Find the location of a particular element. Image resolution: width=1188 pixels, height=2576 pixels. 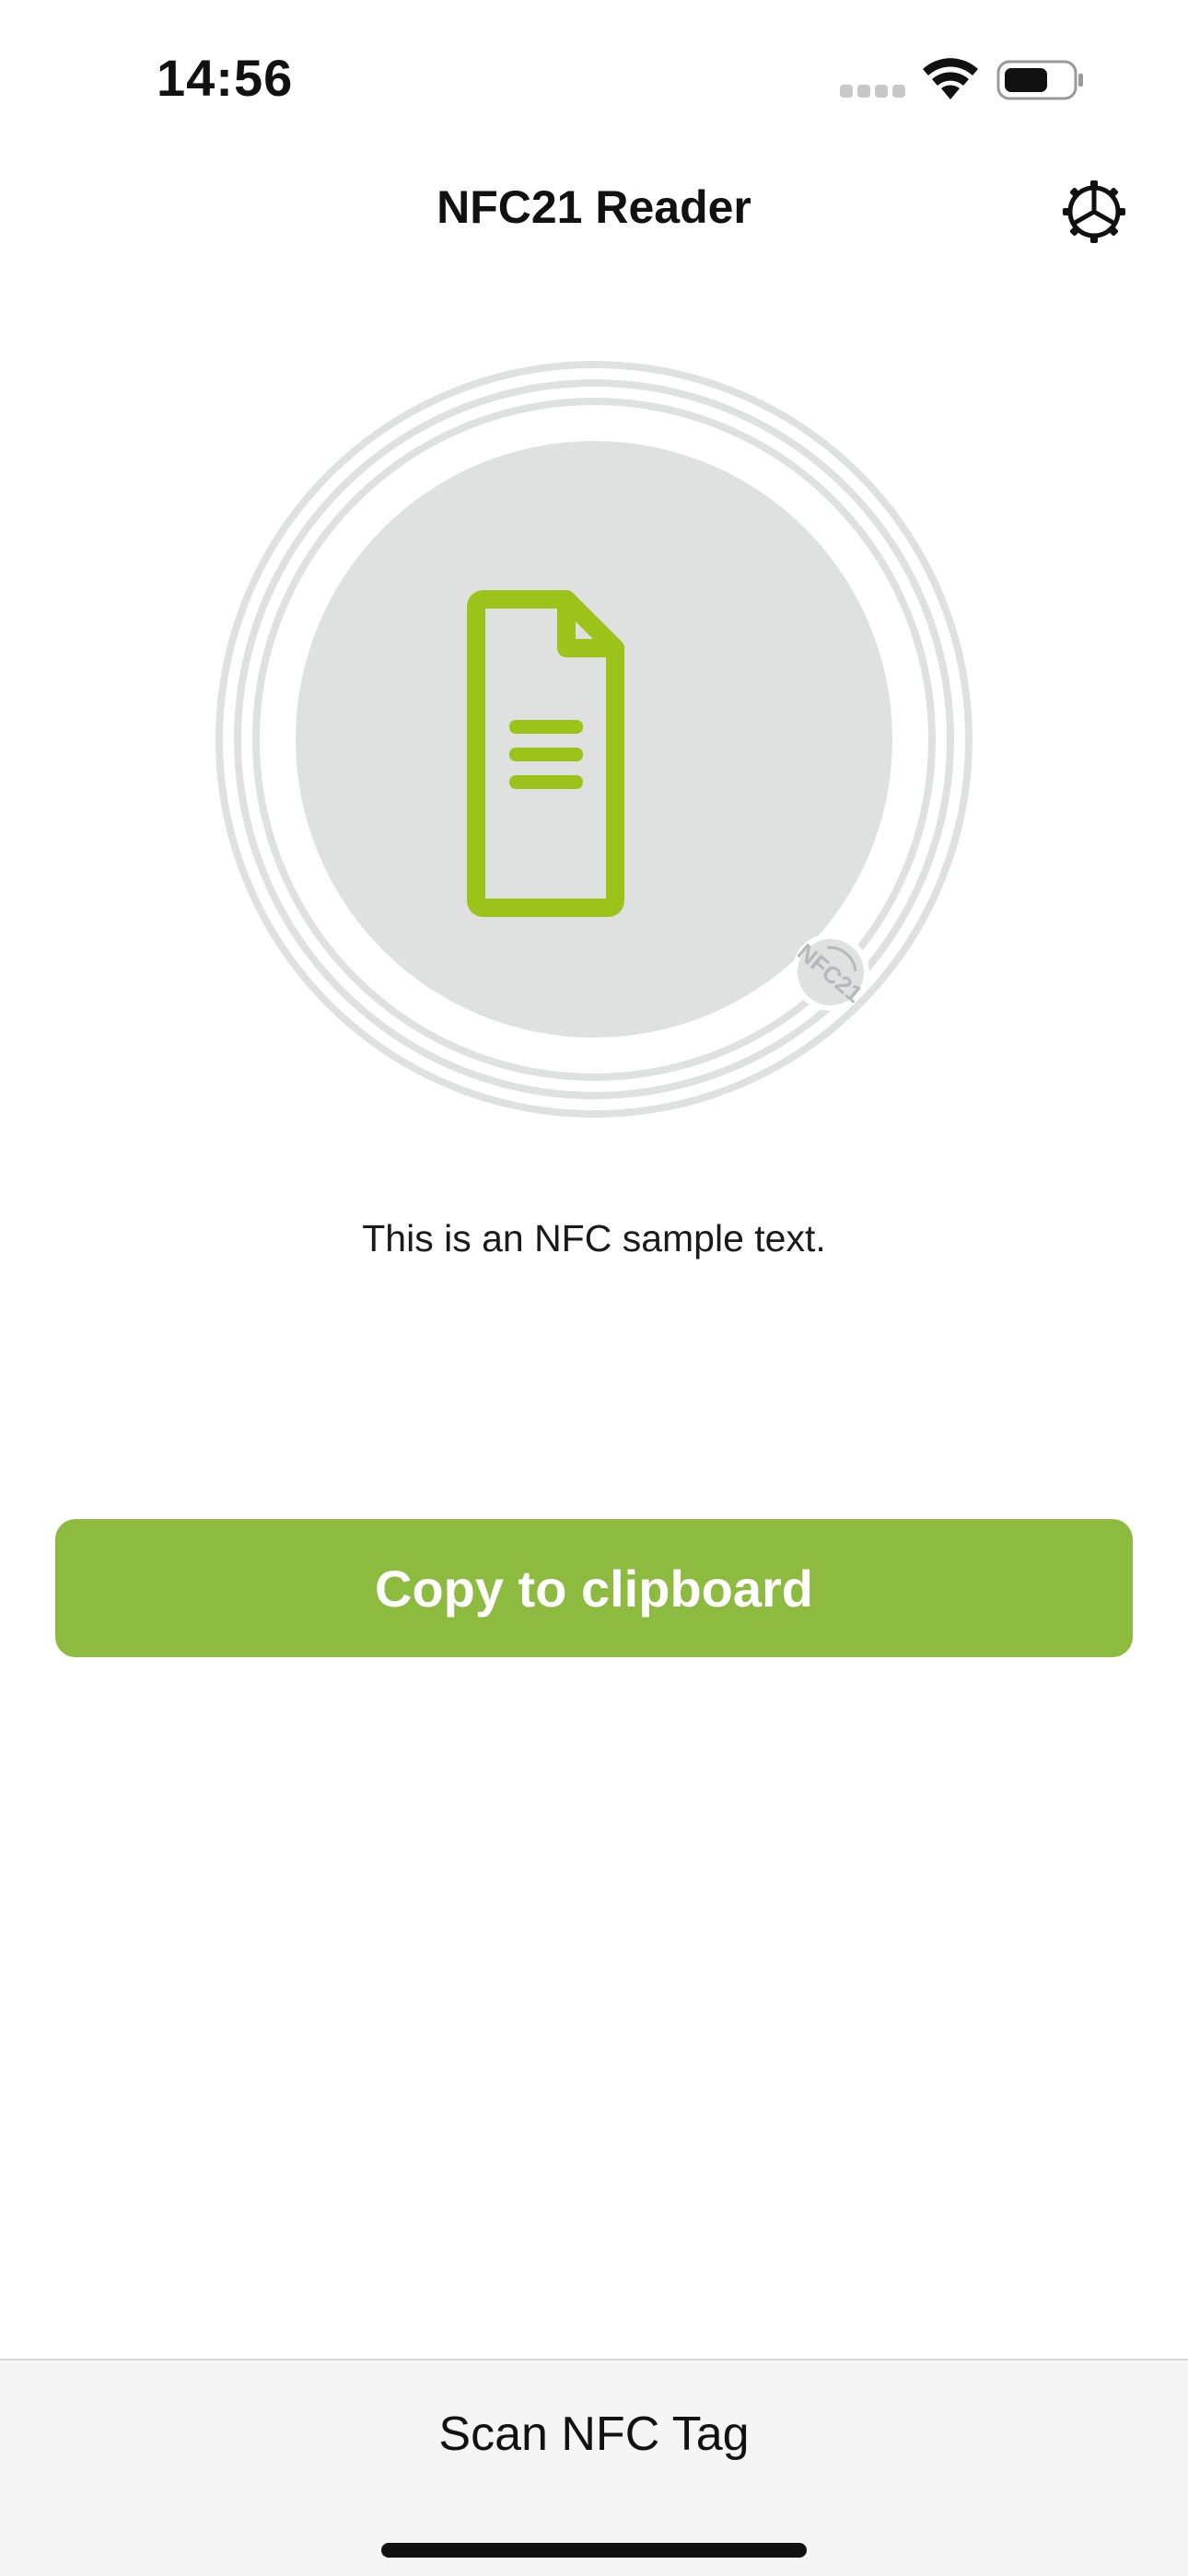

bottom-toolbar: Scan NFC Tag is located at coordinates (594, 2467).